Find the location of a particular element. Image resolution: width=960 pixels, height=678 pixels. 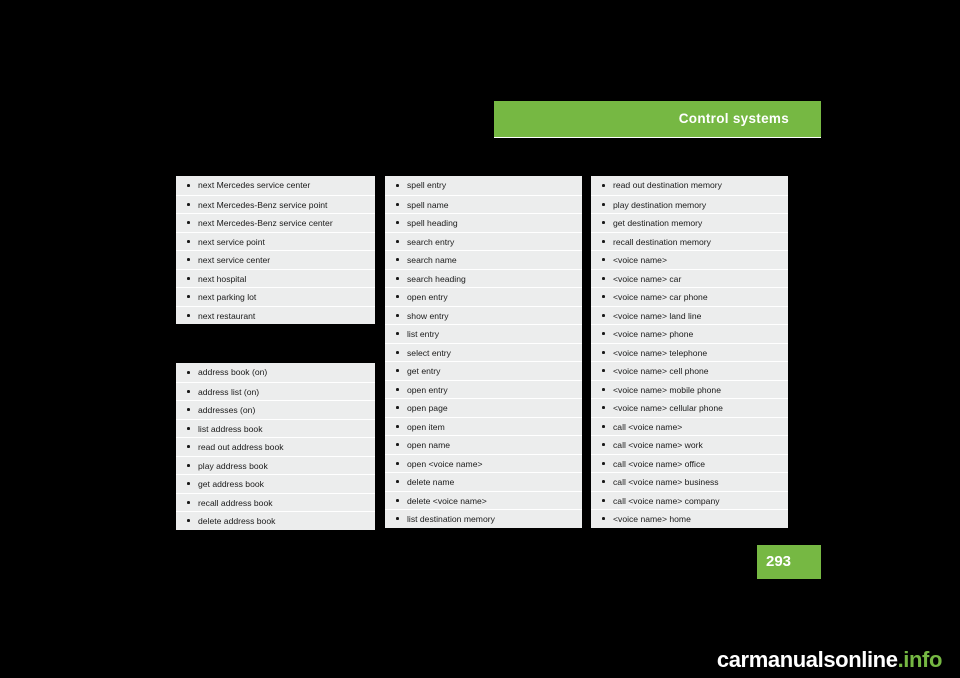

list-item: address list (on) is located at coordinates (275, 391).